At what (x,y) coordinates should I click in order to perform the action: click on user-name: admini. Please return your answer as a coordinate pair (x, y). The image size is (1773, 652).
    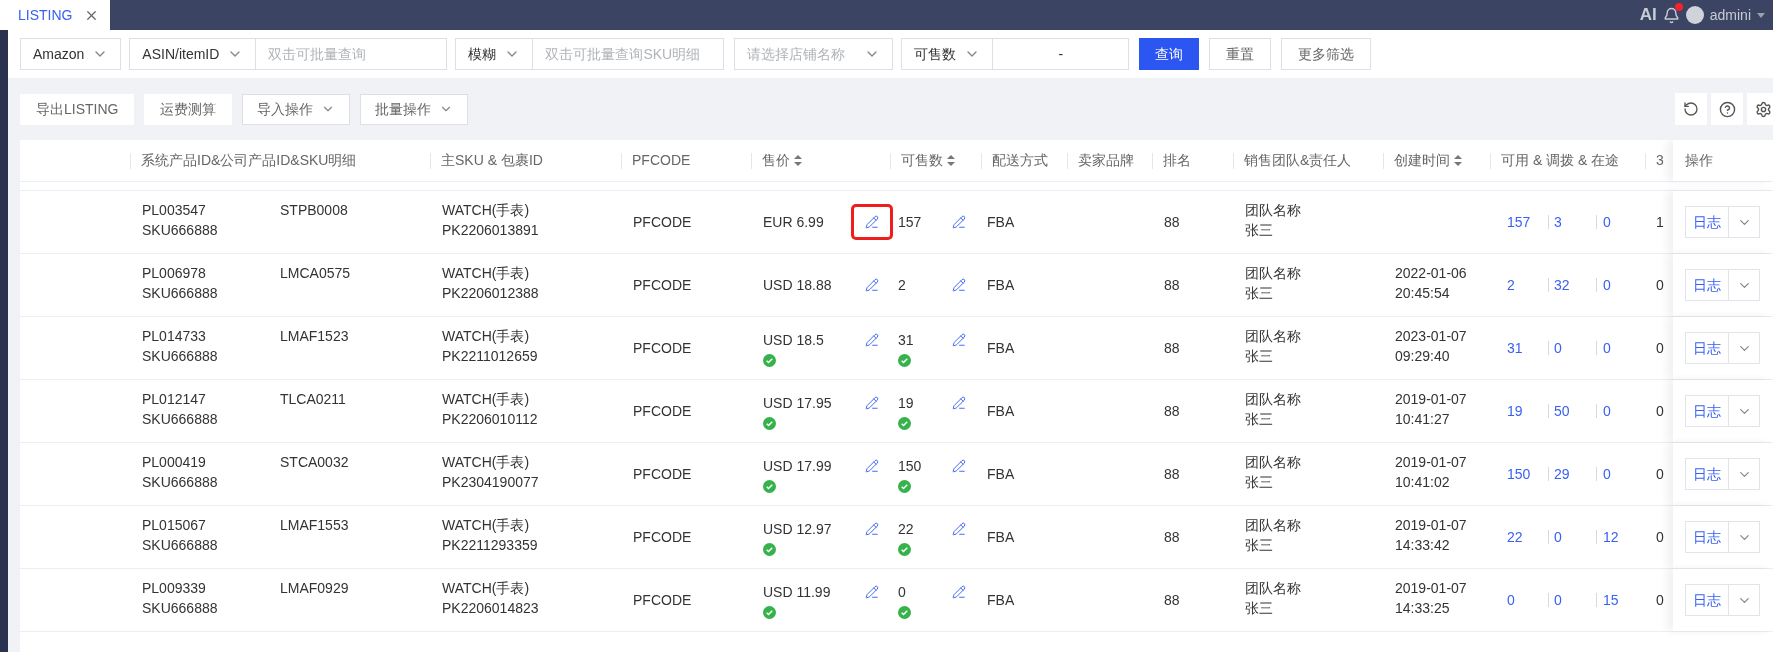
    Looking at the image, I should click on (1730, 15).